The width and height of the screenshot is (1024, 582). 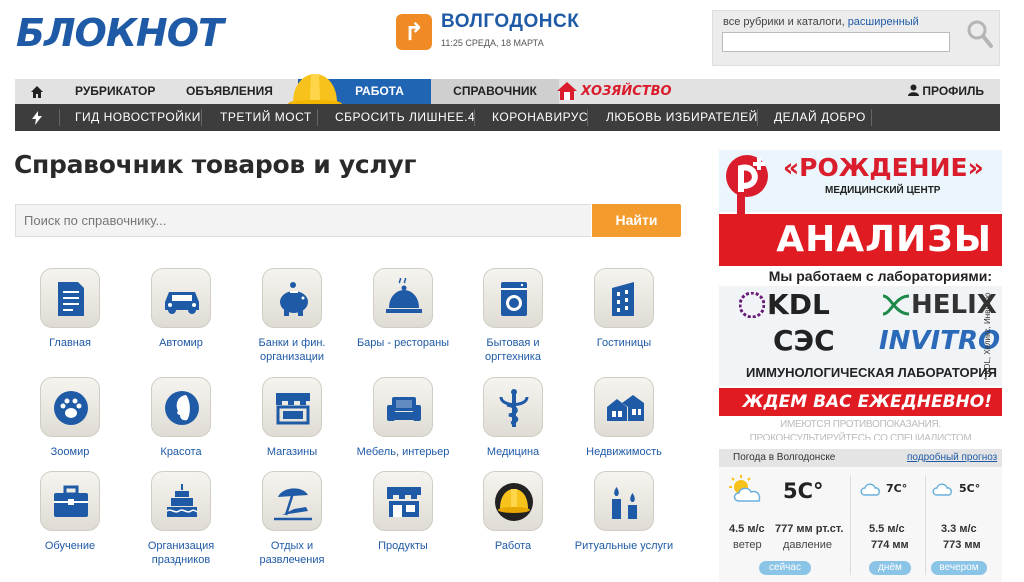 I want to click on weather-title: Погода в Волгодонске, so click(x=784, y=457).